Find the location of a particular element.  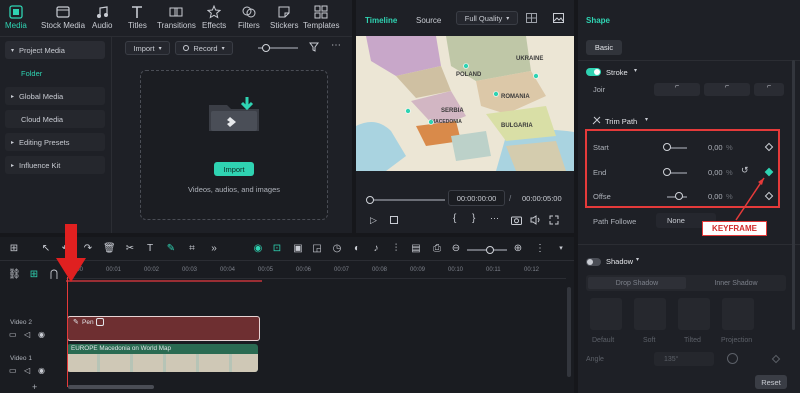

snapshot-icon is located at coordinates (558, 18).